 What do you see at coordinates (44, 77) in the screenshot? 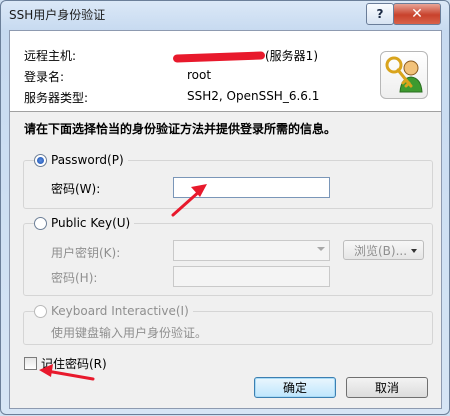
I see `user-label: 登录名:` at bounding box center [44, 77].